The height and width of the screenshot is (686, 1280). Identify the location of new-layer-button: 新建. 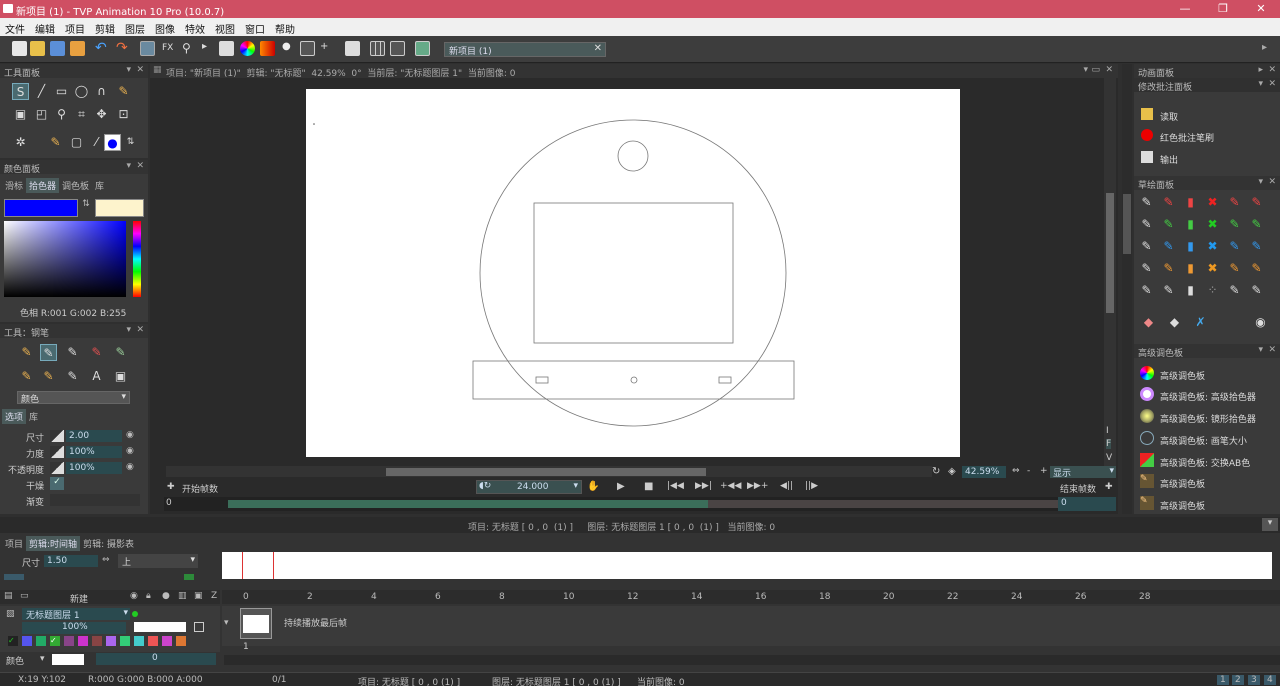
(79, 598).